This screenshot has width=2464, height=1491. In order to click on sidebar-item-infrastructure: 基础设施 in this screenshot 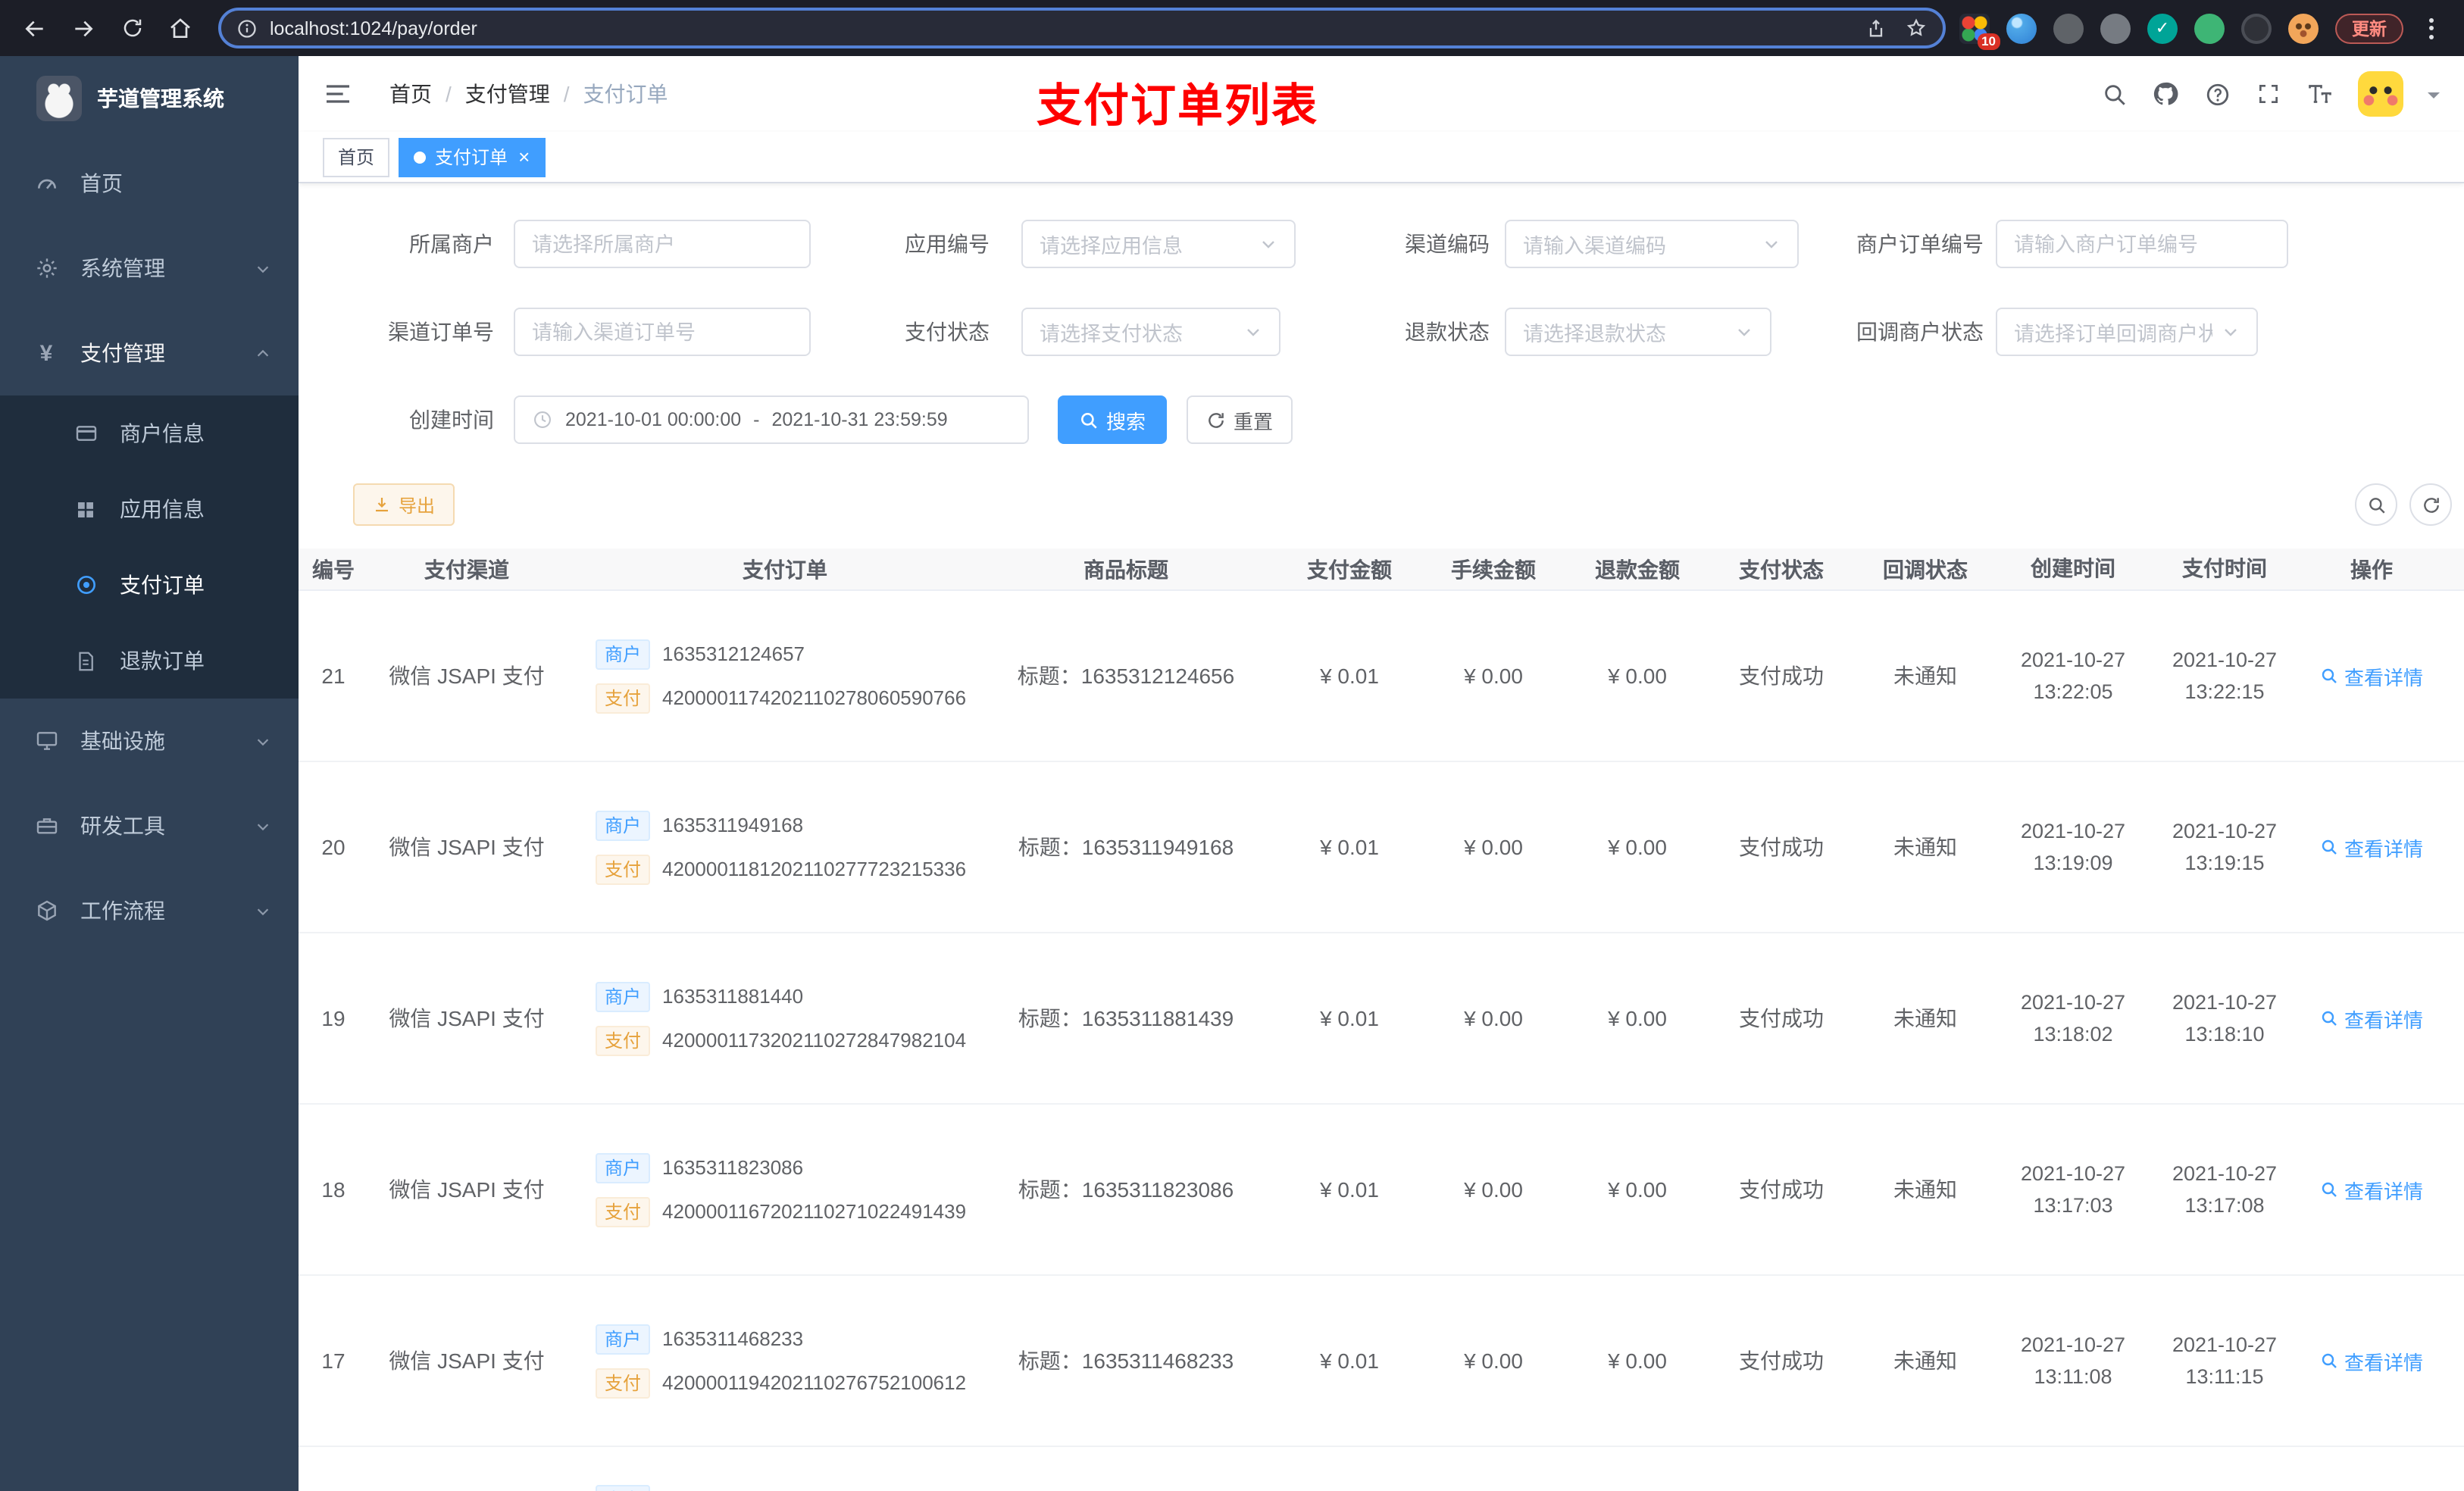, I will do `click(149, 741)`.